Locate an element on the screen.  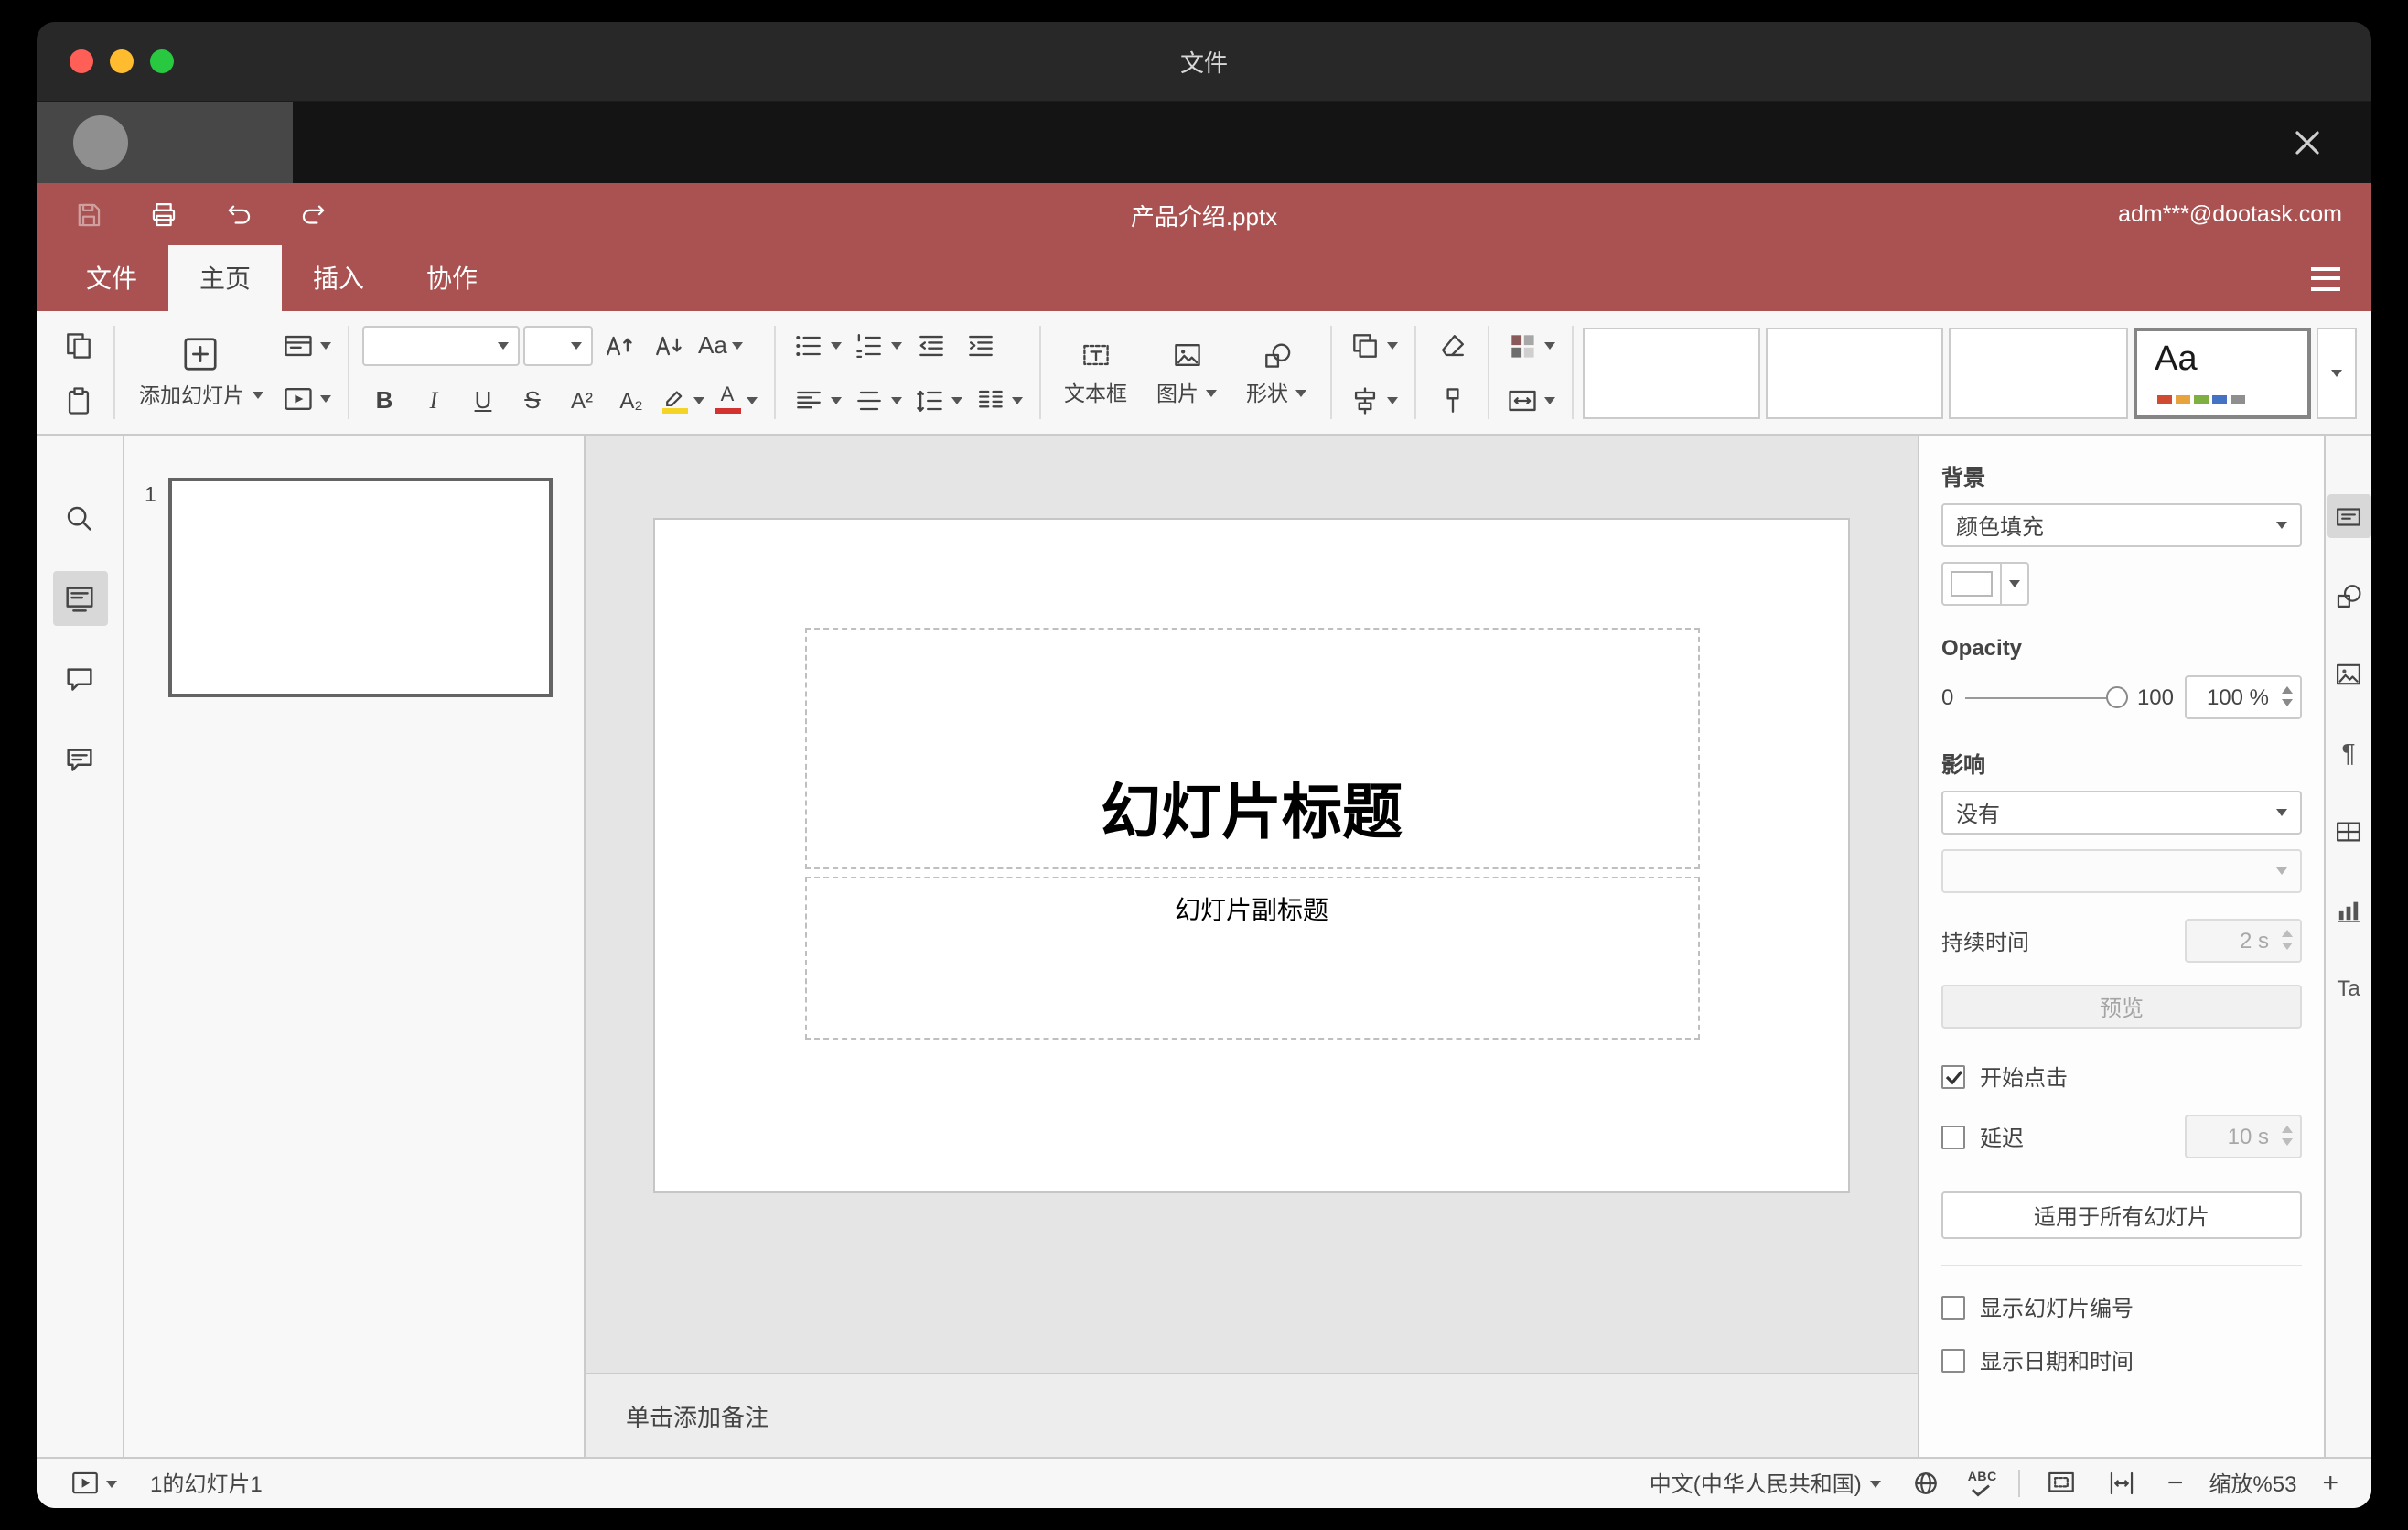
arrange-shape-button is located at coordinates (1373, 345).